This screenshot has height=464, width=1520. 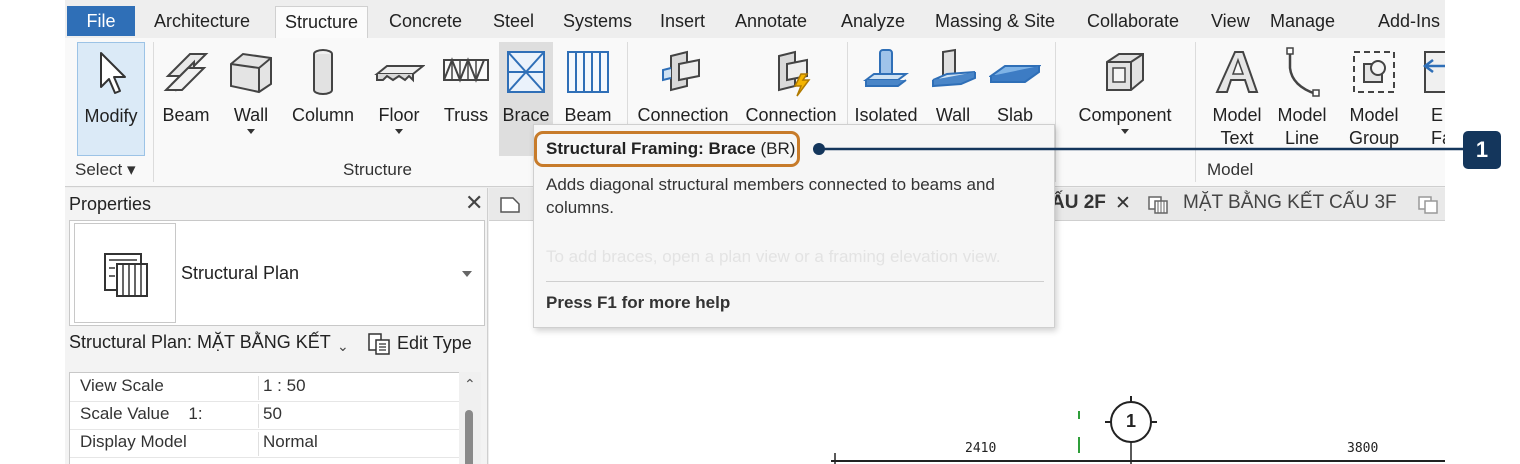 I want to click on model-text-icon, so click(x=1237, y=72).